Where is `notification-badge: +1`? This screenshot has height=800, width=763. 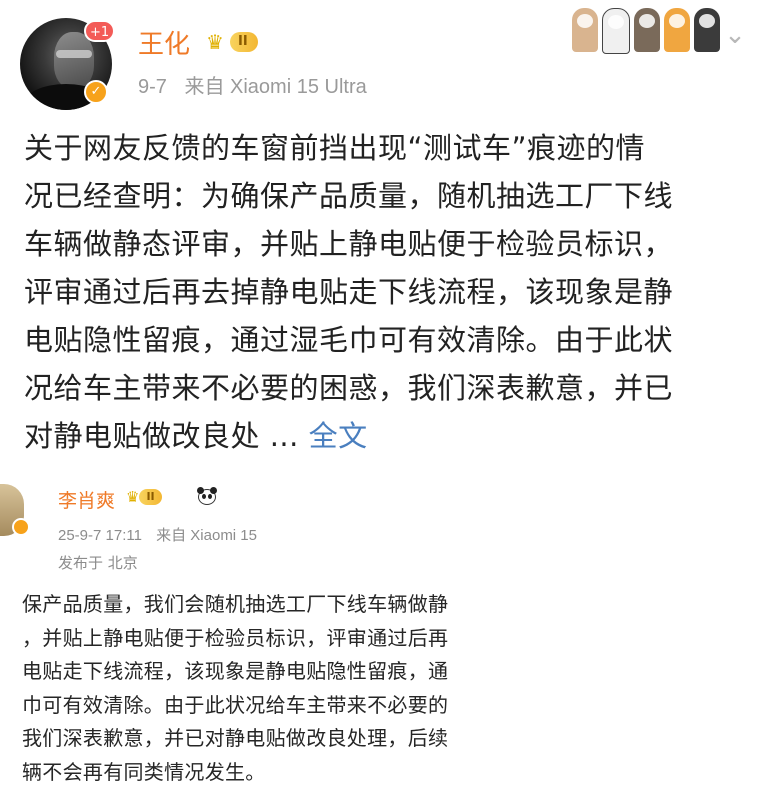 notification-badge: +1 is located at coordinates (100, 31).